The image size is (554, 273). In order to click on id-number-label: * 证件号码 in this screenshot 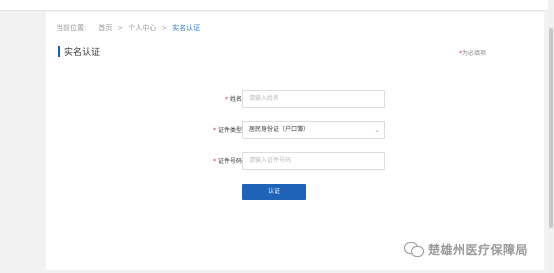, I will do `click(227, 160)`.